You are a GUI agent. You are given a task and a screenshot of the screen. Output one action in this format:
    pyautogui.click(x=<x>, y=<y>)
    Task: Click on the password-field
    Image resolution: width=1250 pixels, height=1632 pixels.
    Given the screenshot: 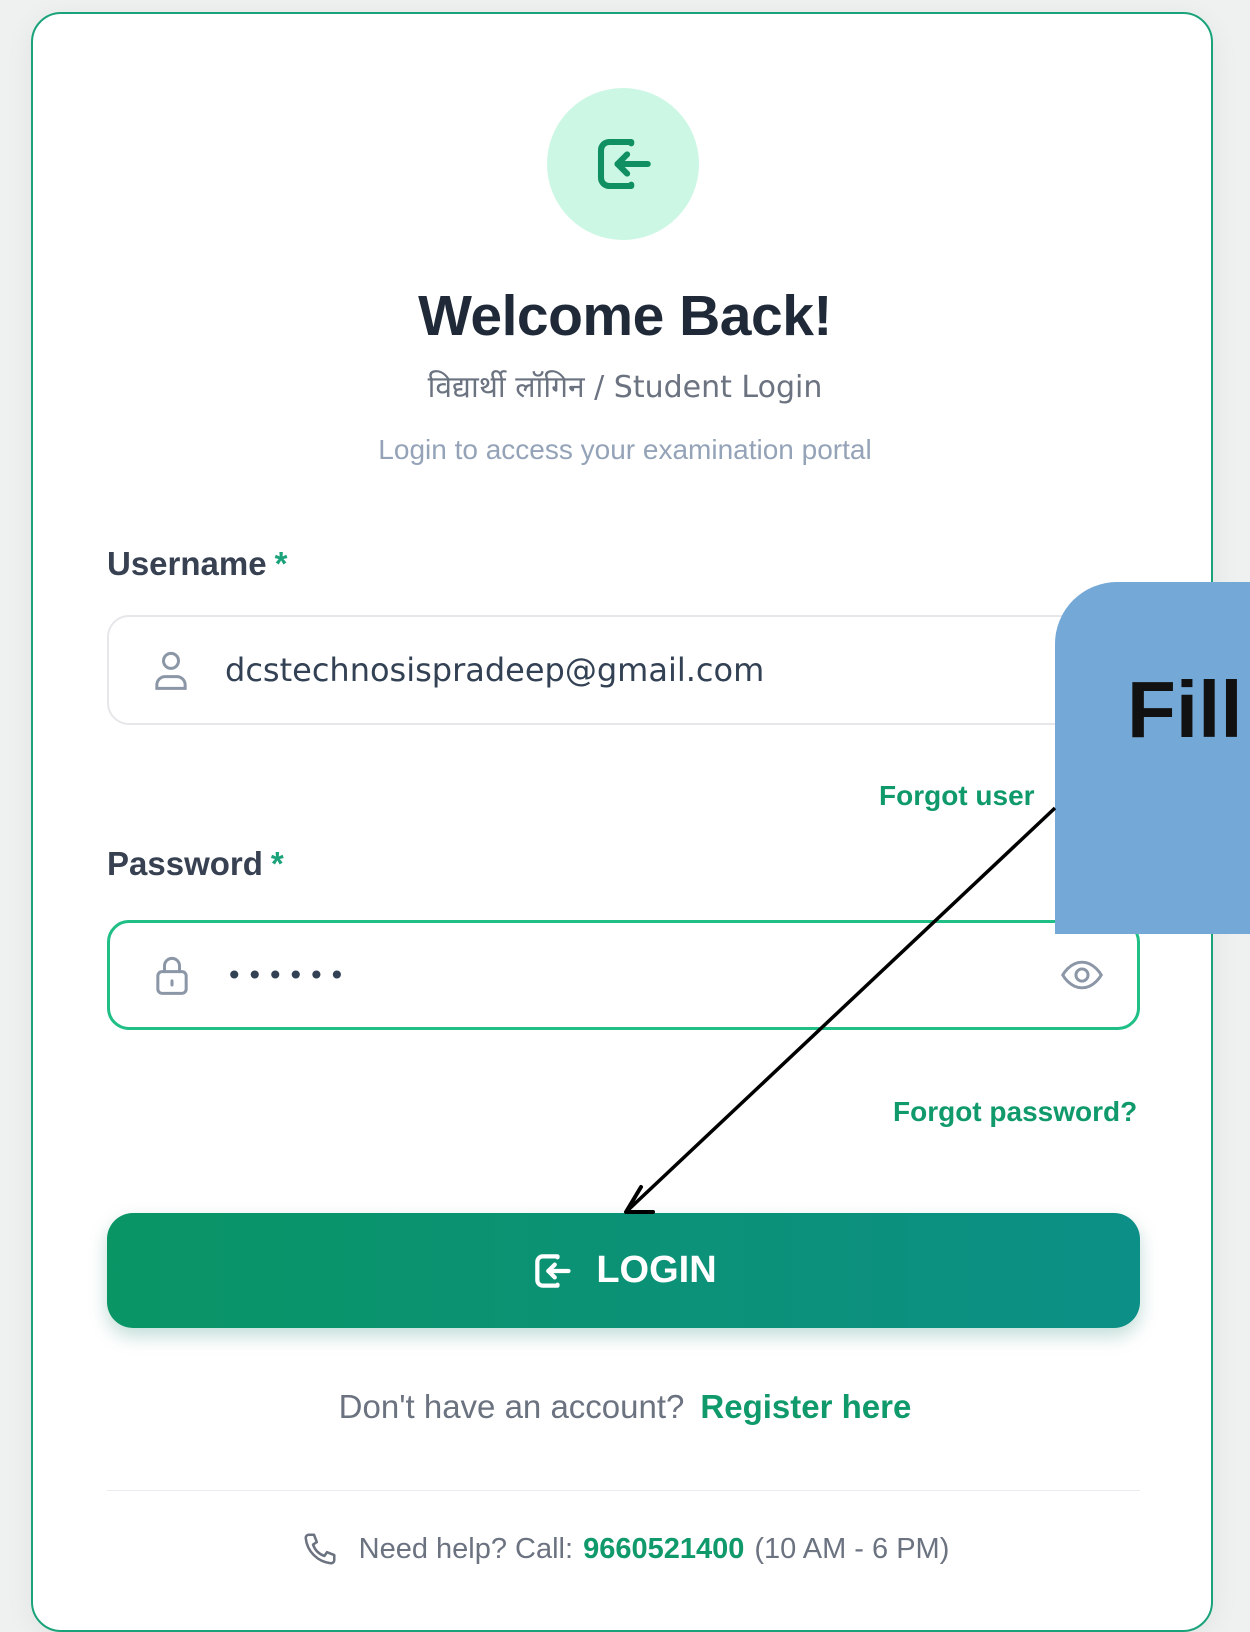 What is the action you would take?
    pyautogui.click(x=623, y=975)
    